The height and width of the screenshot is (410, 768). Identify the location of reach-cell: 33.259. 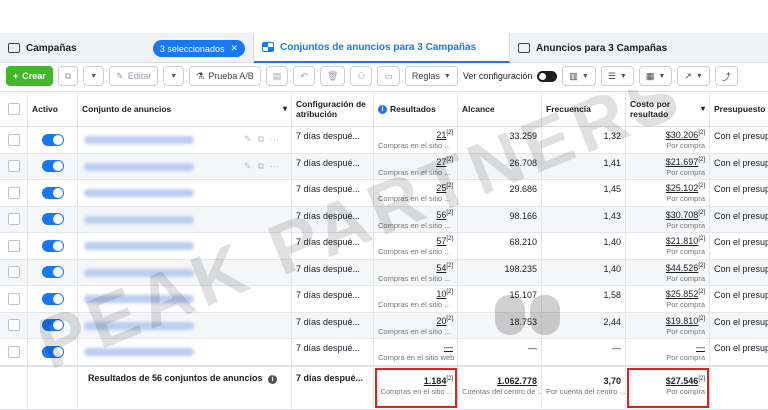
(500, 140).